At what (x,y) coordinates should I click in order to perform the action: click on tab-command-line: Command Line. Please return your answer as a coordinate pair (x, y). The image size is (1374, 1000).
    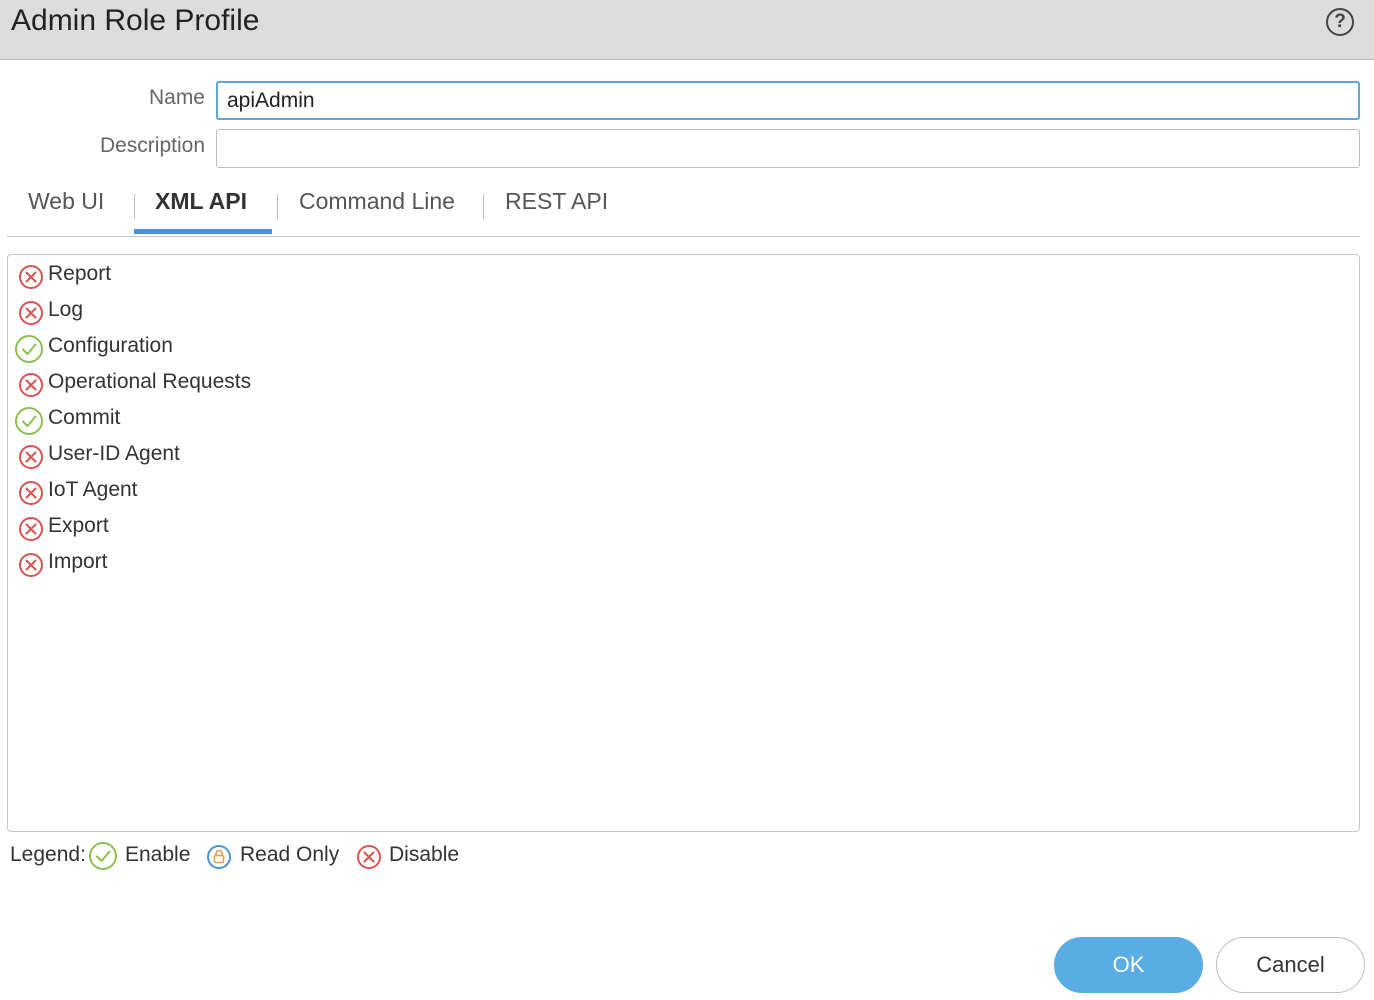
    Looking at the image, I should click on (377, 201).